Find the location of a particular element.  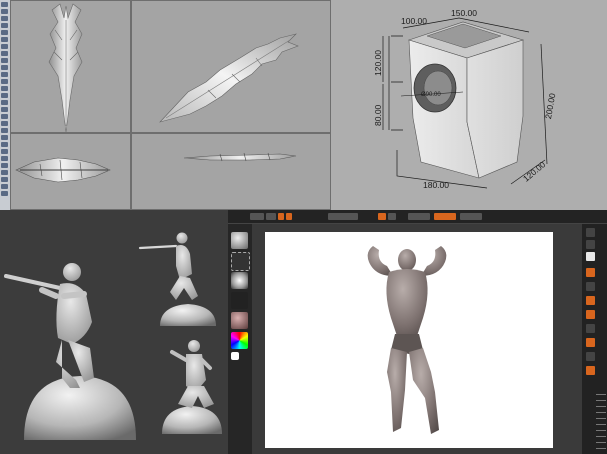

brush-picker is located at coordinates (239, 240).